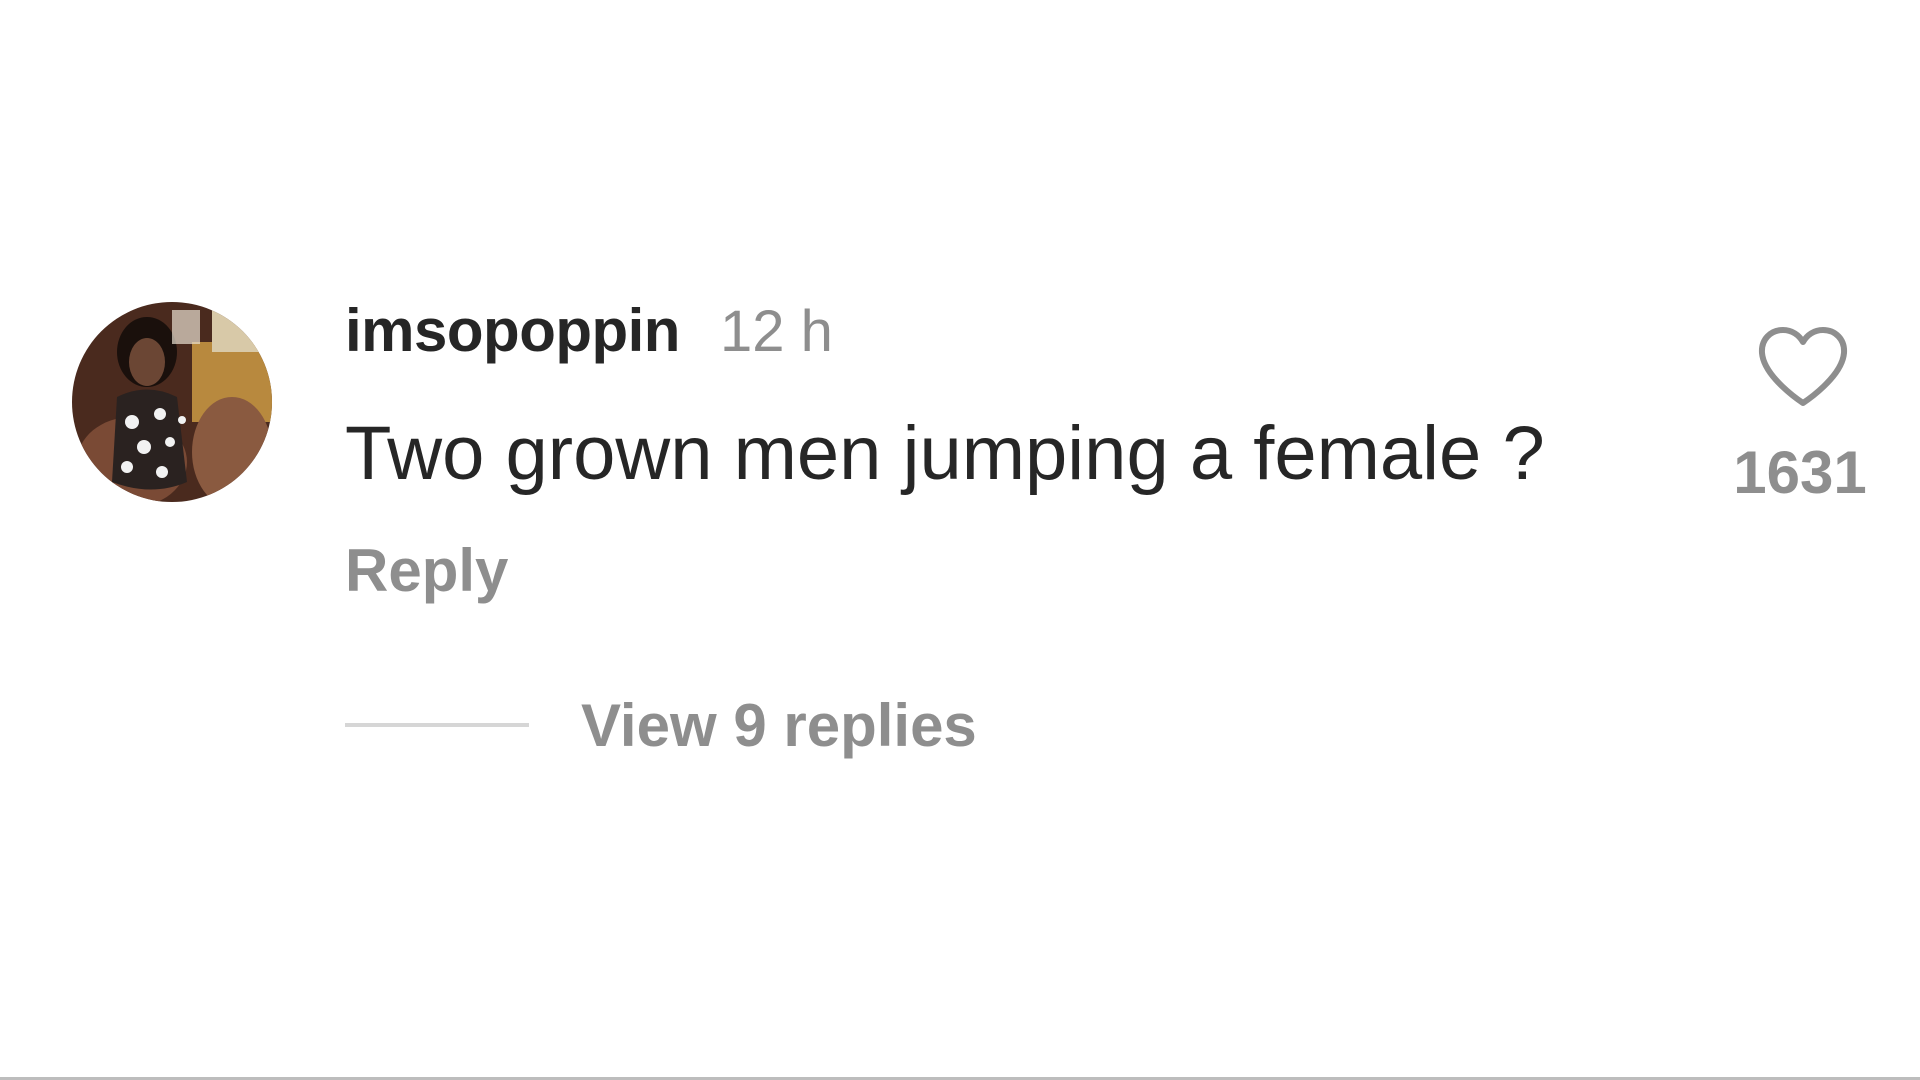 This screenshot has height=1080, width=1920. I want to click on reply-button: Reply, so click(426, 570).